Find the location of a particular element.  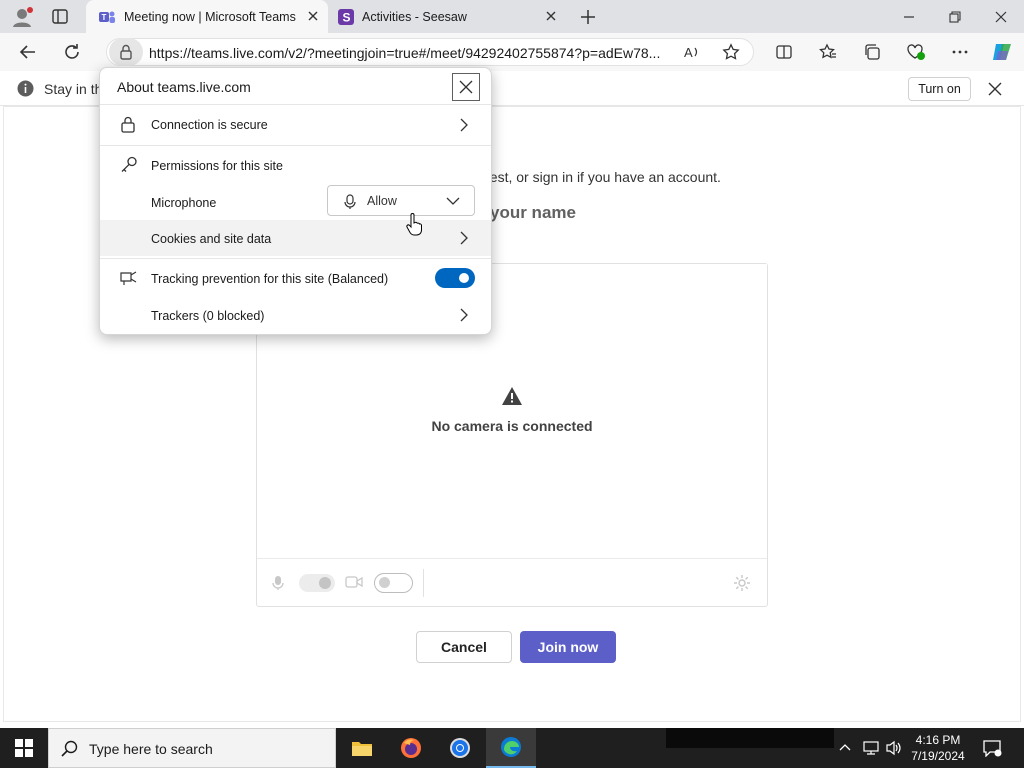

restore-icon is located at coordinates (955, 16).